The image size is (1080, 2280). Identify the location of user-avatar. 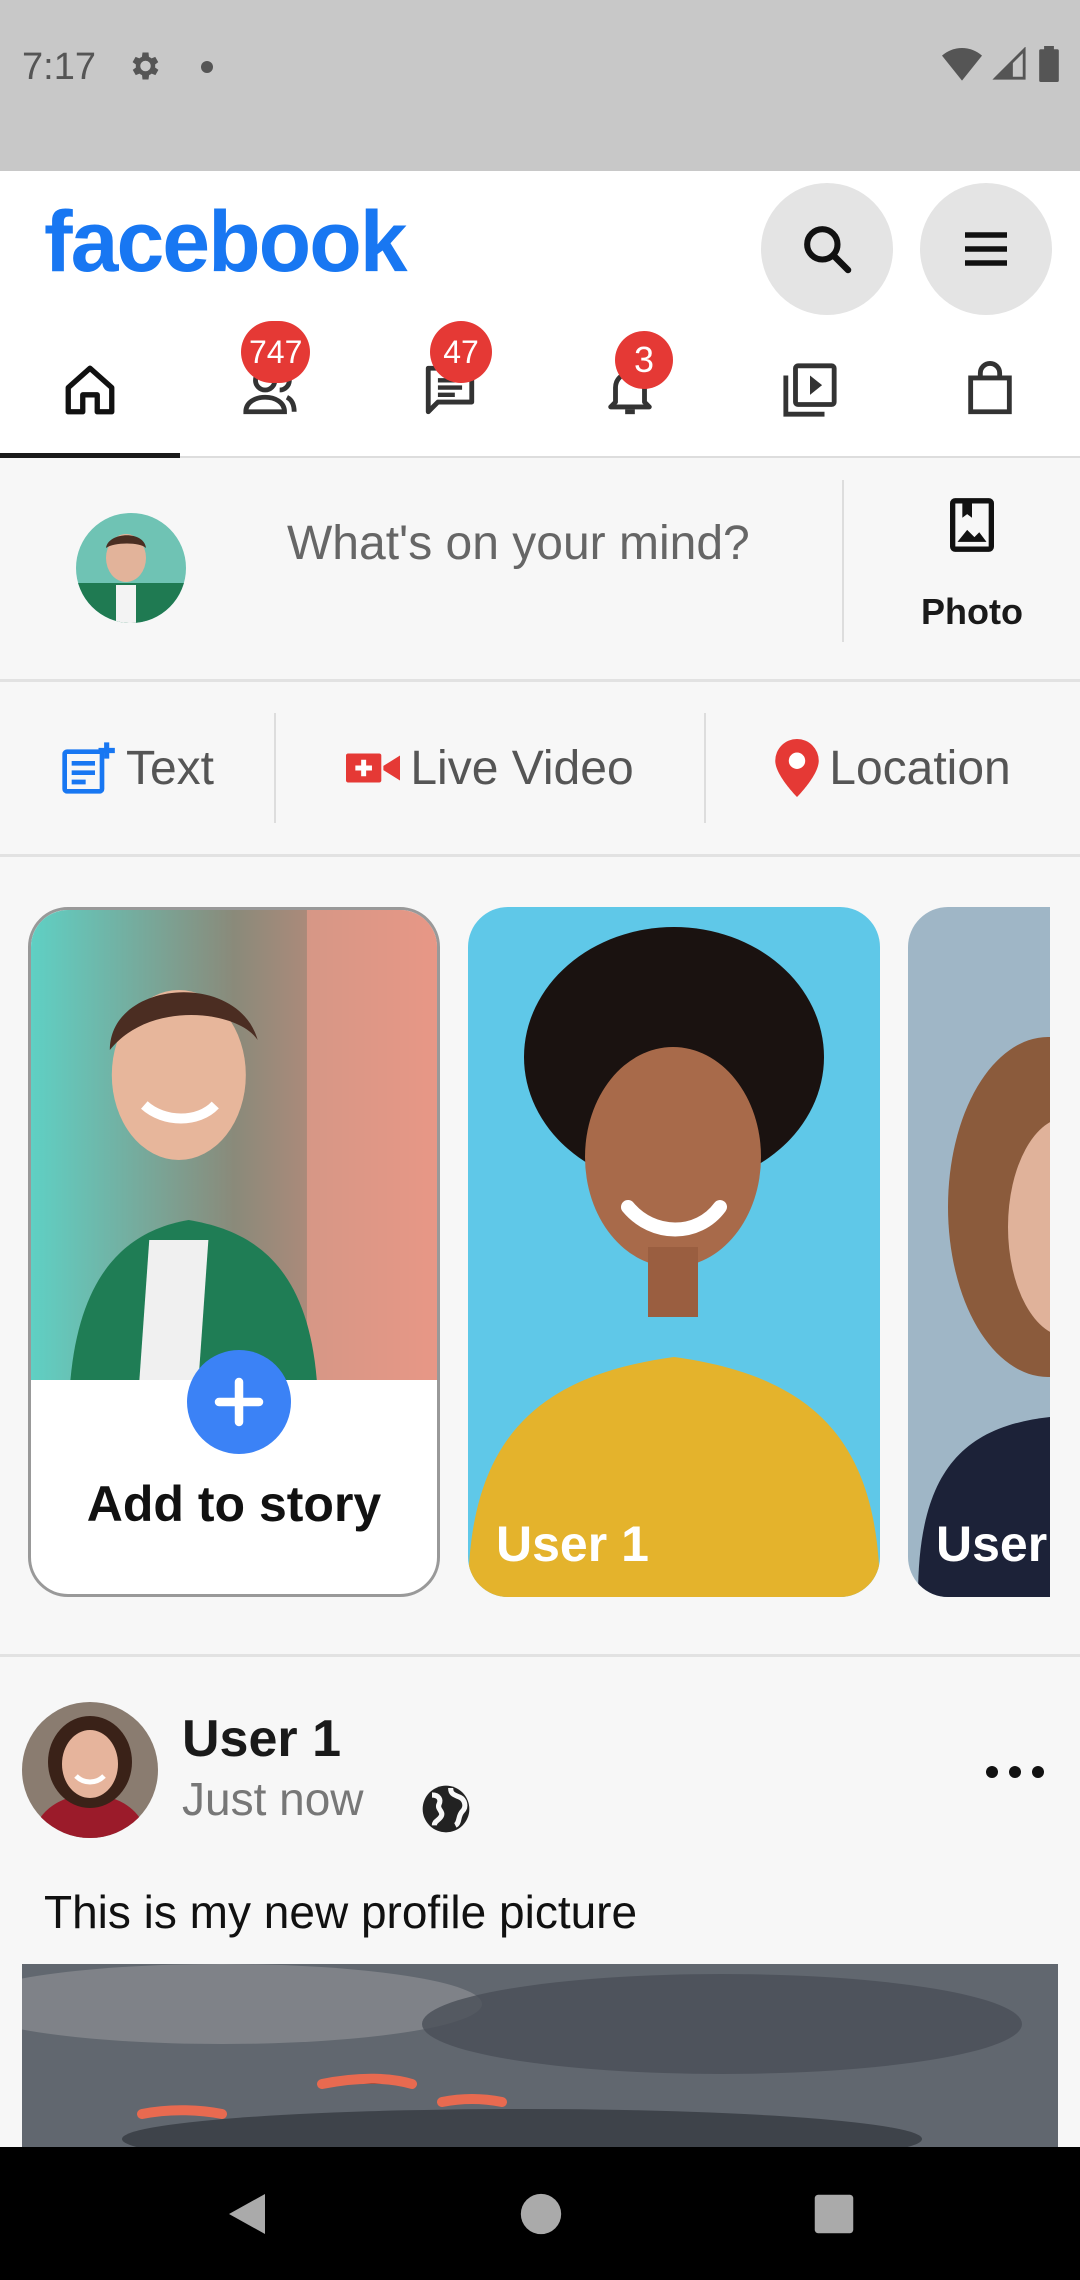
(131, 568).